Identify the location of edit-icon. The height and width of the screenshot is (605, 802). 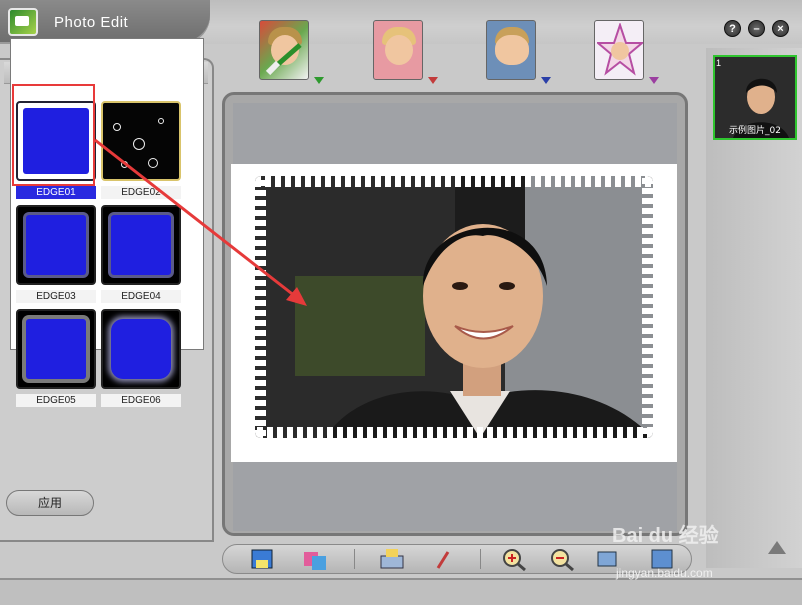
(444, 559).